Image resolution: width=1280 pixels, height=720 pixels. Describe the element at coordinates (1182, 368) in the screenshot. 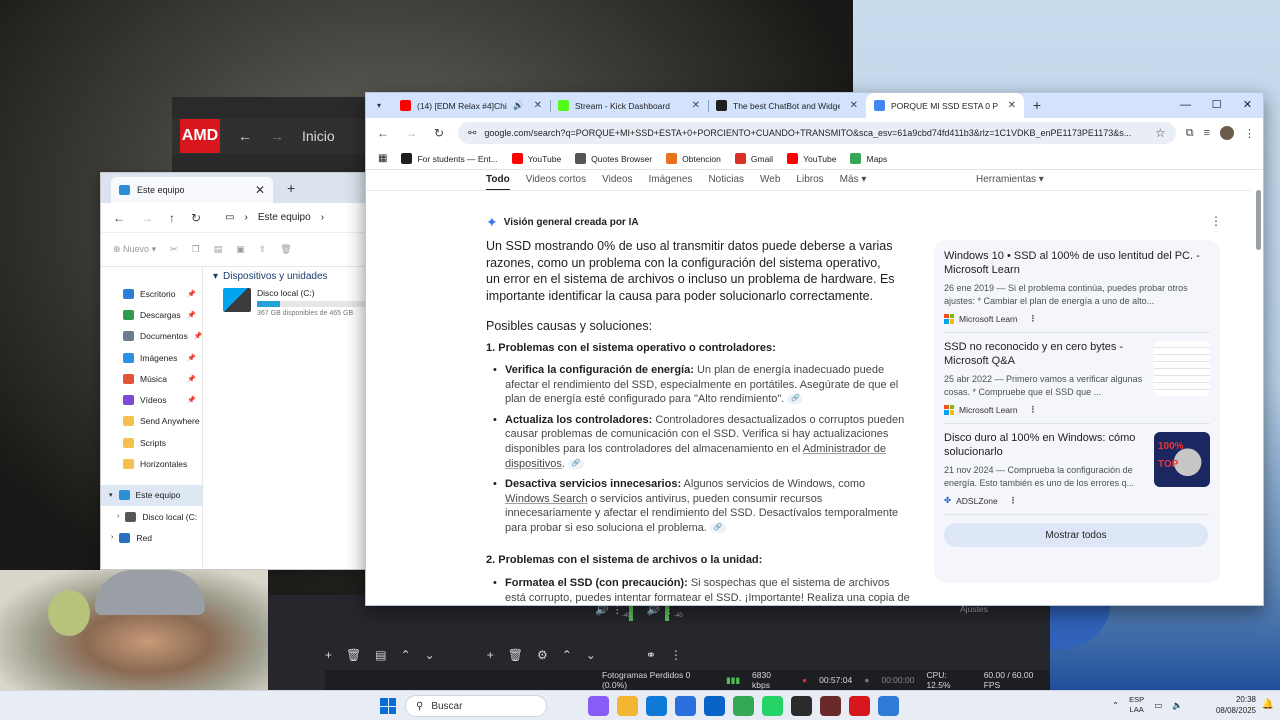

I see `source-thumbnail` at that location.